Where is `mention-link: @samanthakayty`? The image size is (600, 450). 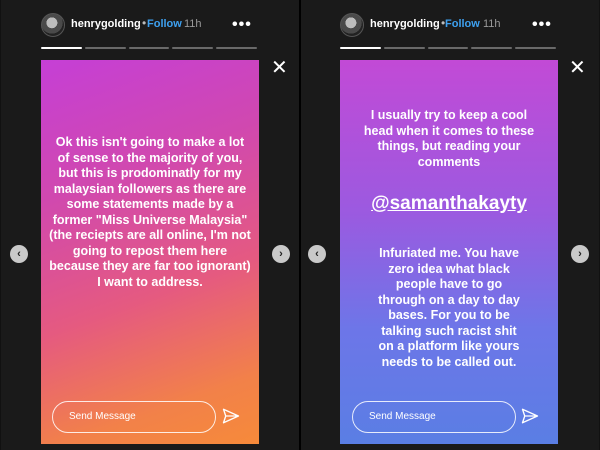 mention-link: @samanthakayty is located at coordinates (449, 204).